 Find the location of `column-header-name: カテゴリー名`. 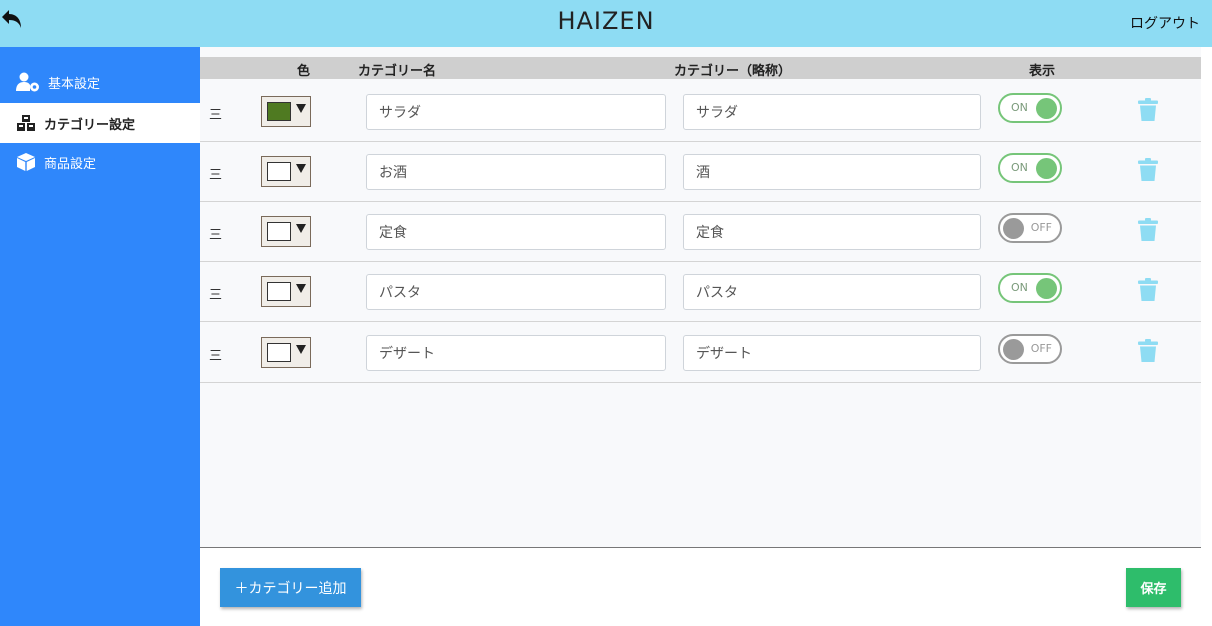

column-header-name: カテゴリー名 is located at coordinates (397, 71).